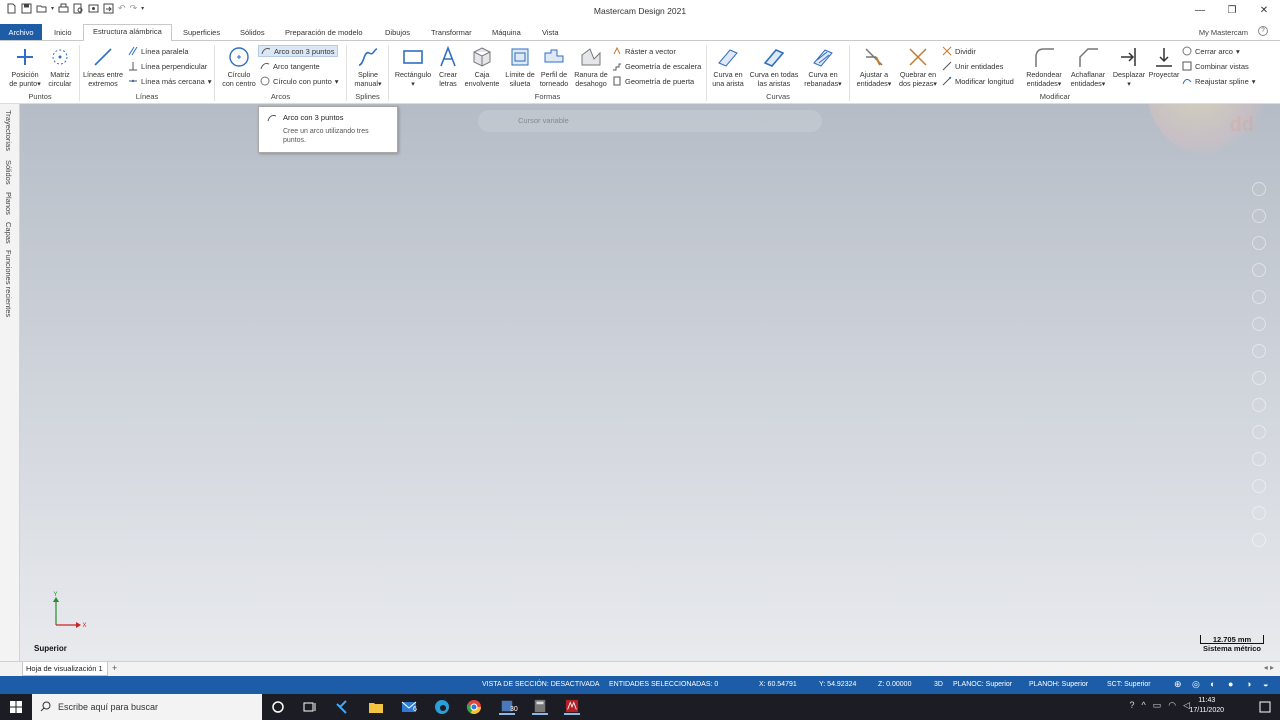 This screenshot has width=1280, height=720. I want to click on tab-preparacion-modelo: Preparación de modelo, so click(324, 33).